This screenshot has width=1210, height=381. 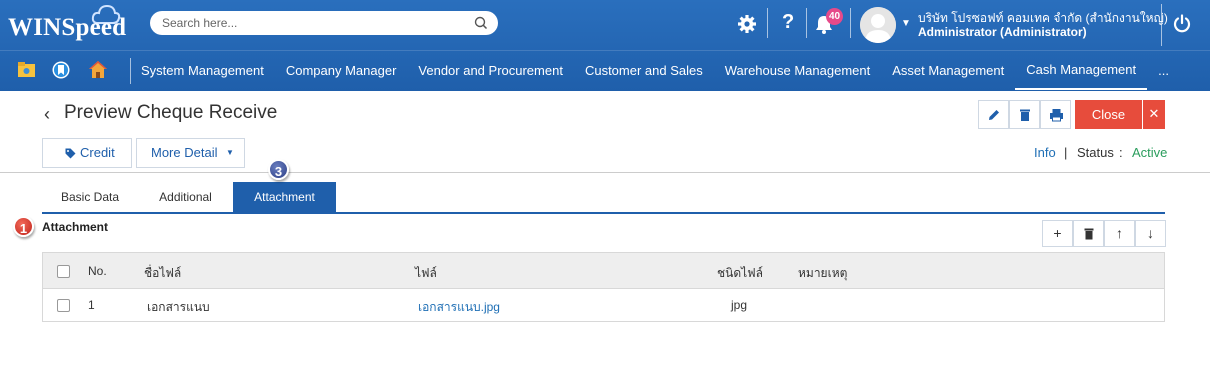 I want to click on credit-button: Credit, so click(x=87, y=153).